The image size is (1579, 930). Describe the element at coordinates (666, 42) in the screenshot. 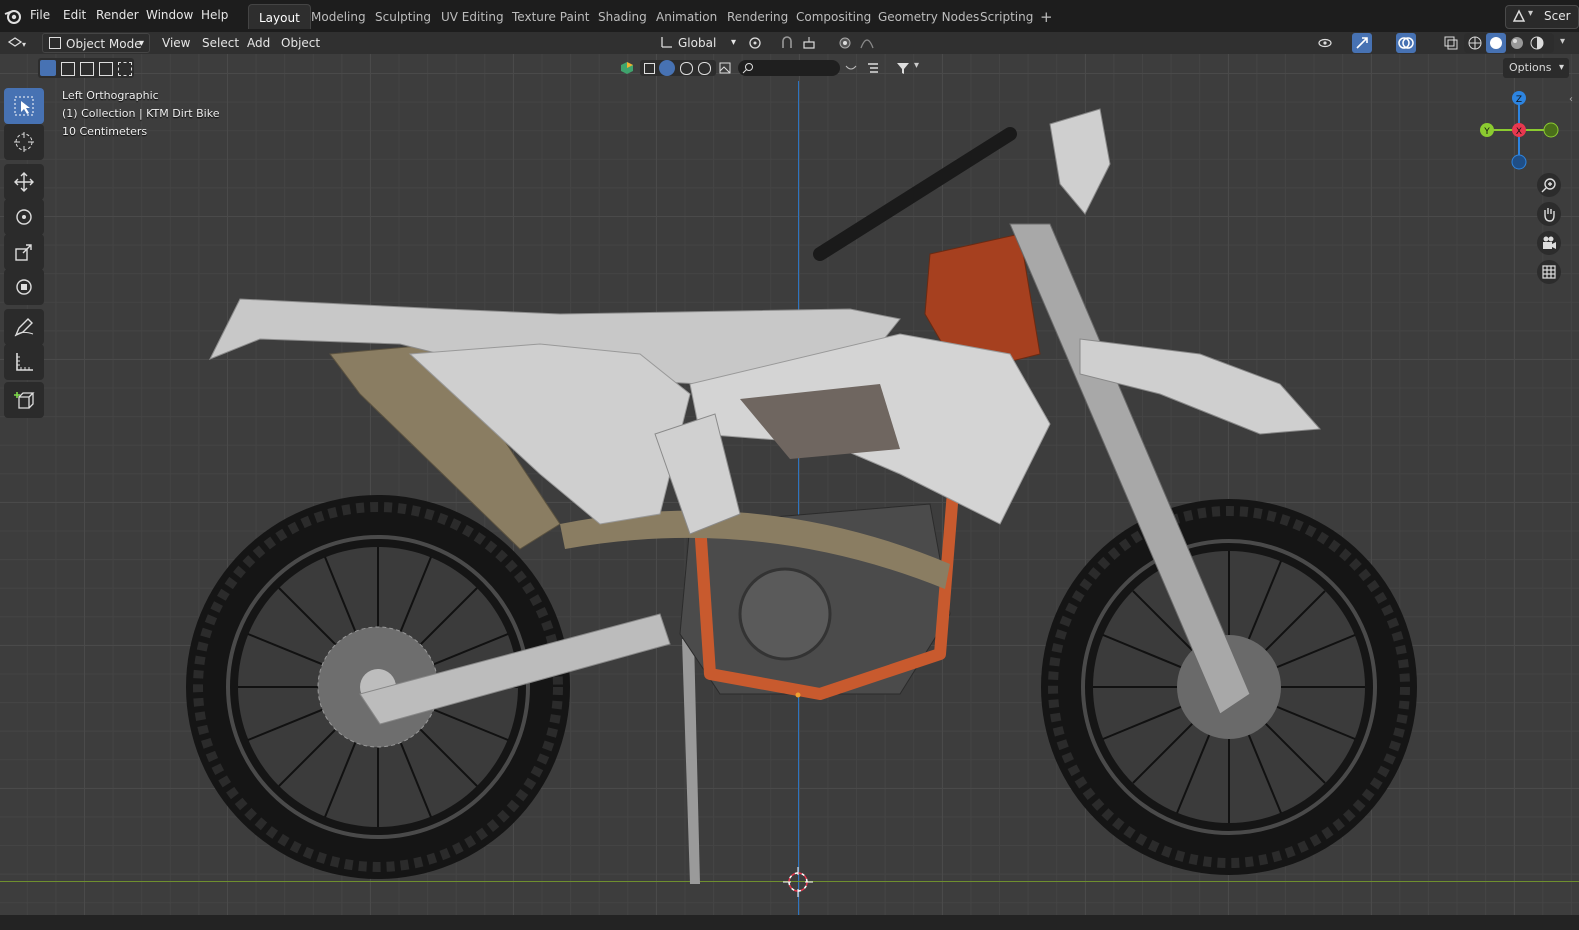

I see `orientation-icon` at that location.